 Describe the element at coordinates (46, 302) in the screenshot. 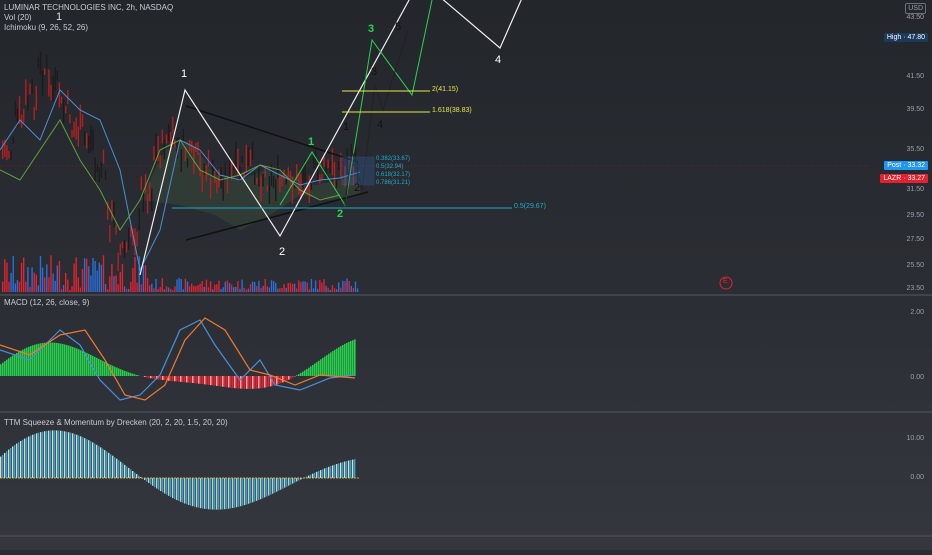

I see `macd-legend: MACD (12, 26, close, 9)` at that location.